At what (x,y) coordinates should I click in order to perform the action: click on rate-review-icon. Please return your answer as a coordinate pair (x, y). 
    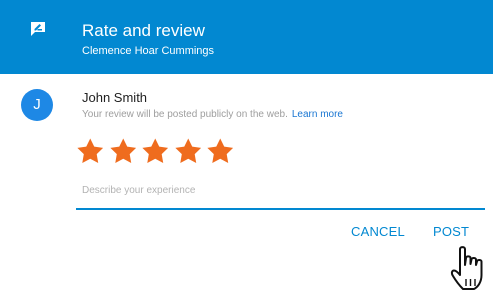
    Looking at the image, I should click on (38, 29).